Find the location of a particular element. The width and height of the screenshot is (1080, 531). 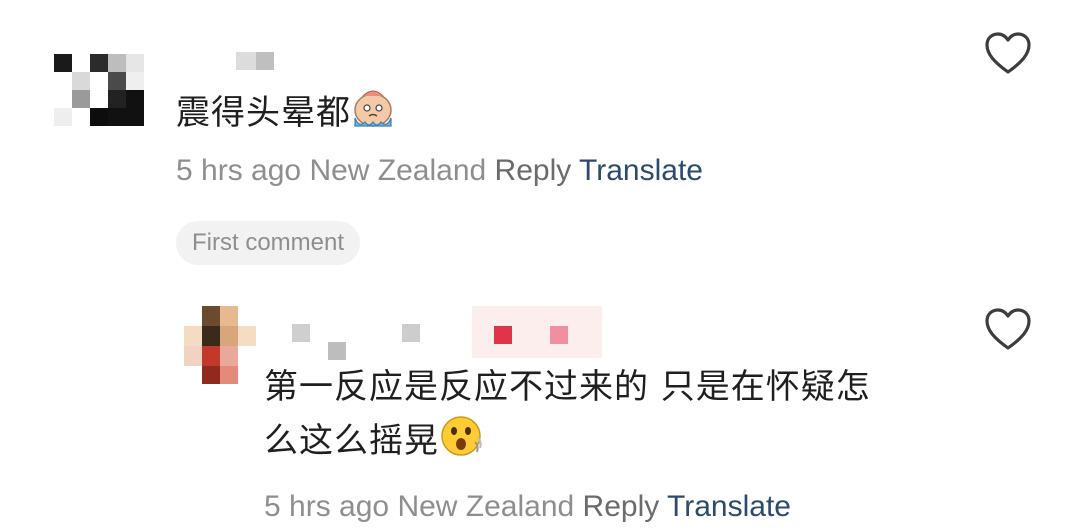

comment-text: 第一反应是反应不过来的 只是在怀疑怎 么这么摇晃 is located at coordinates (567, 417).